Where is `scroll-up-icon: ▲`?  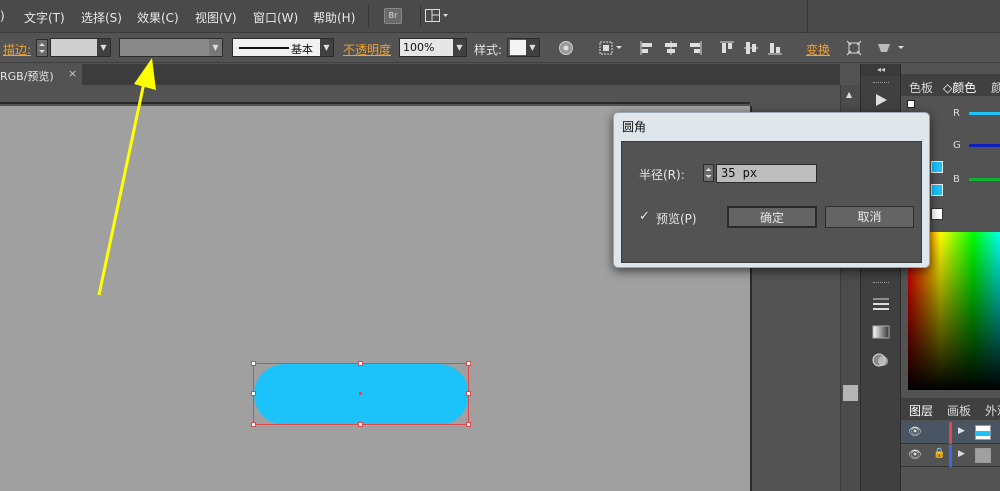 scroll-up-icon: ▲ is located at coordinates (849, 94).